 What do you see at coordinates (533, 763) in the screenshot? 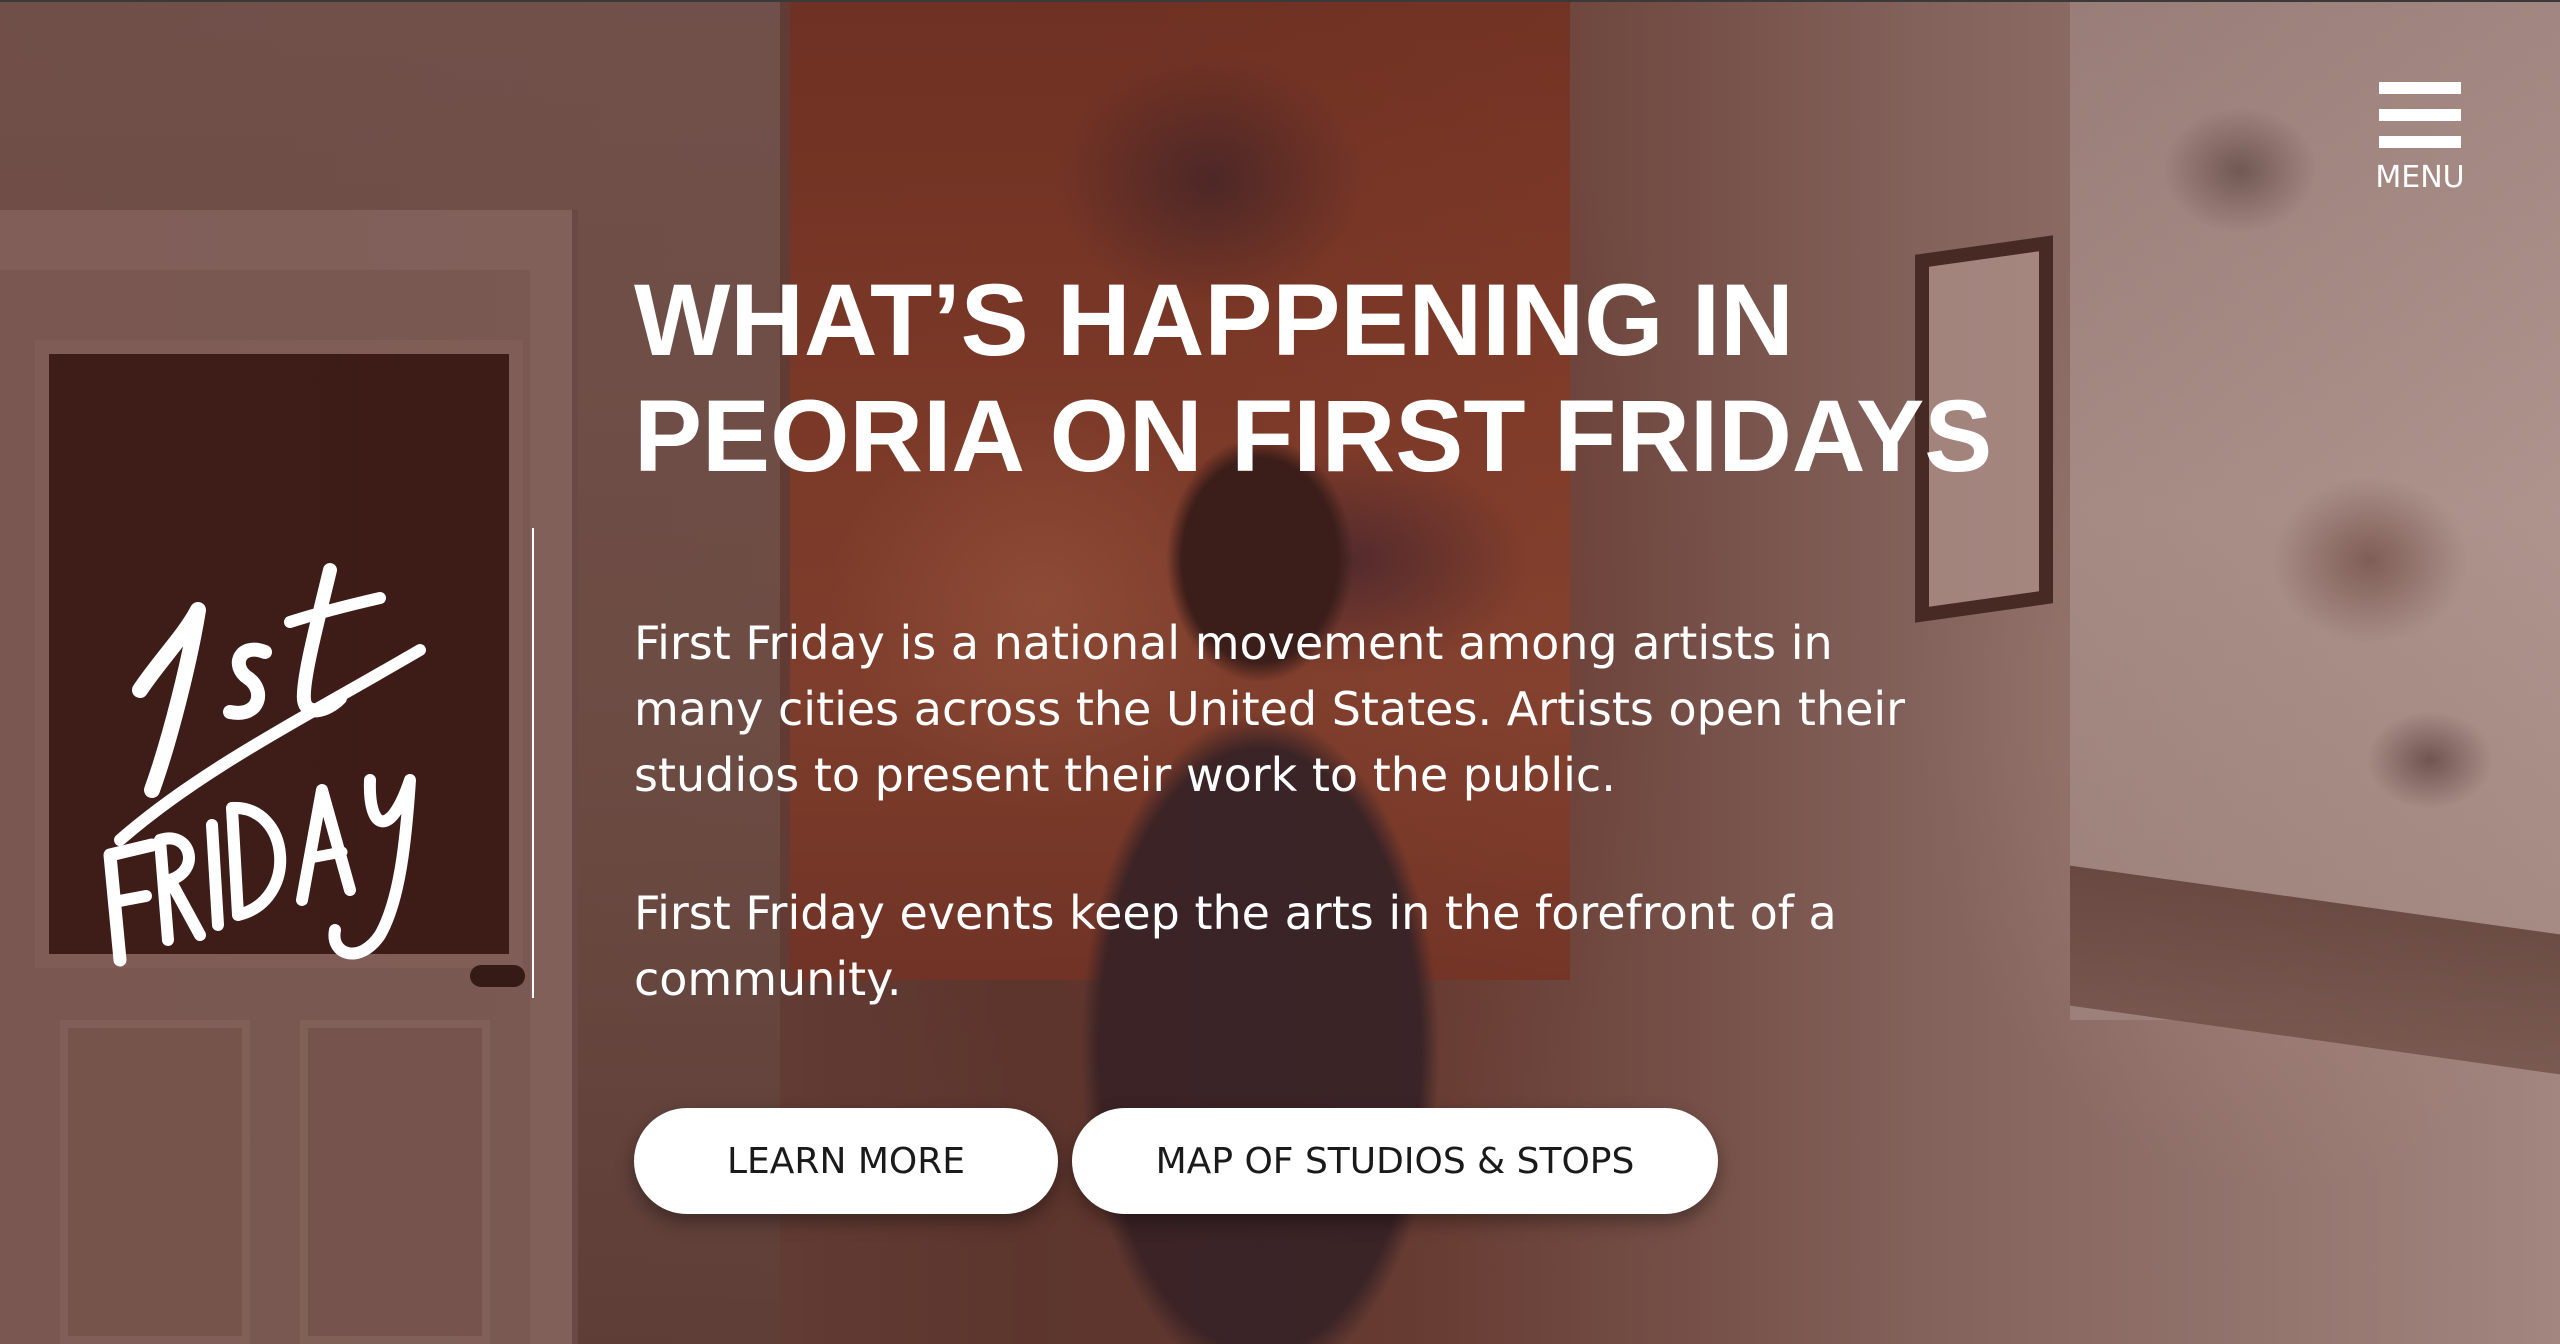
I see `logo-divider` at bounding box center [533, 763].